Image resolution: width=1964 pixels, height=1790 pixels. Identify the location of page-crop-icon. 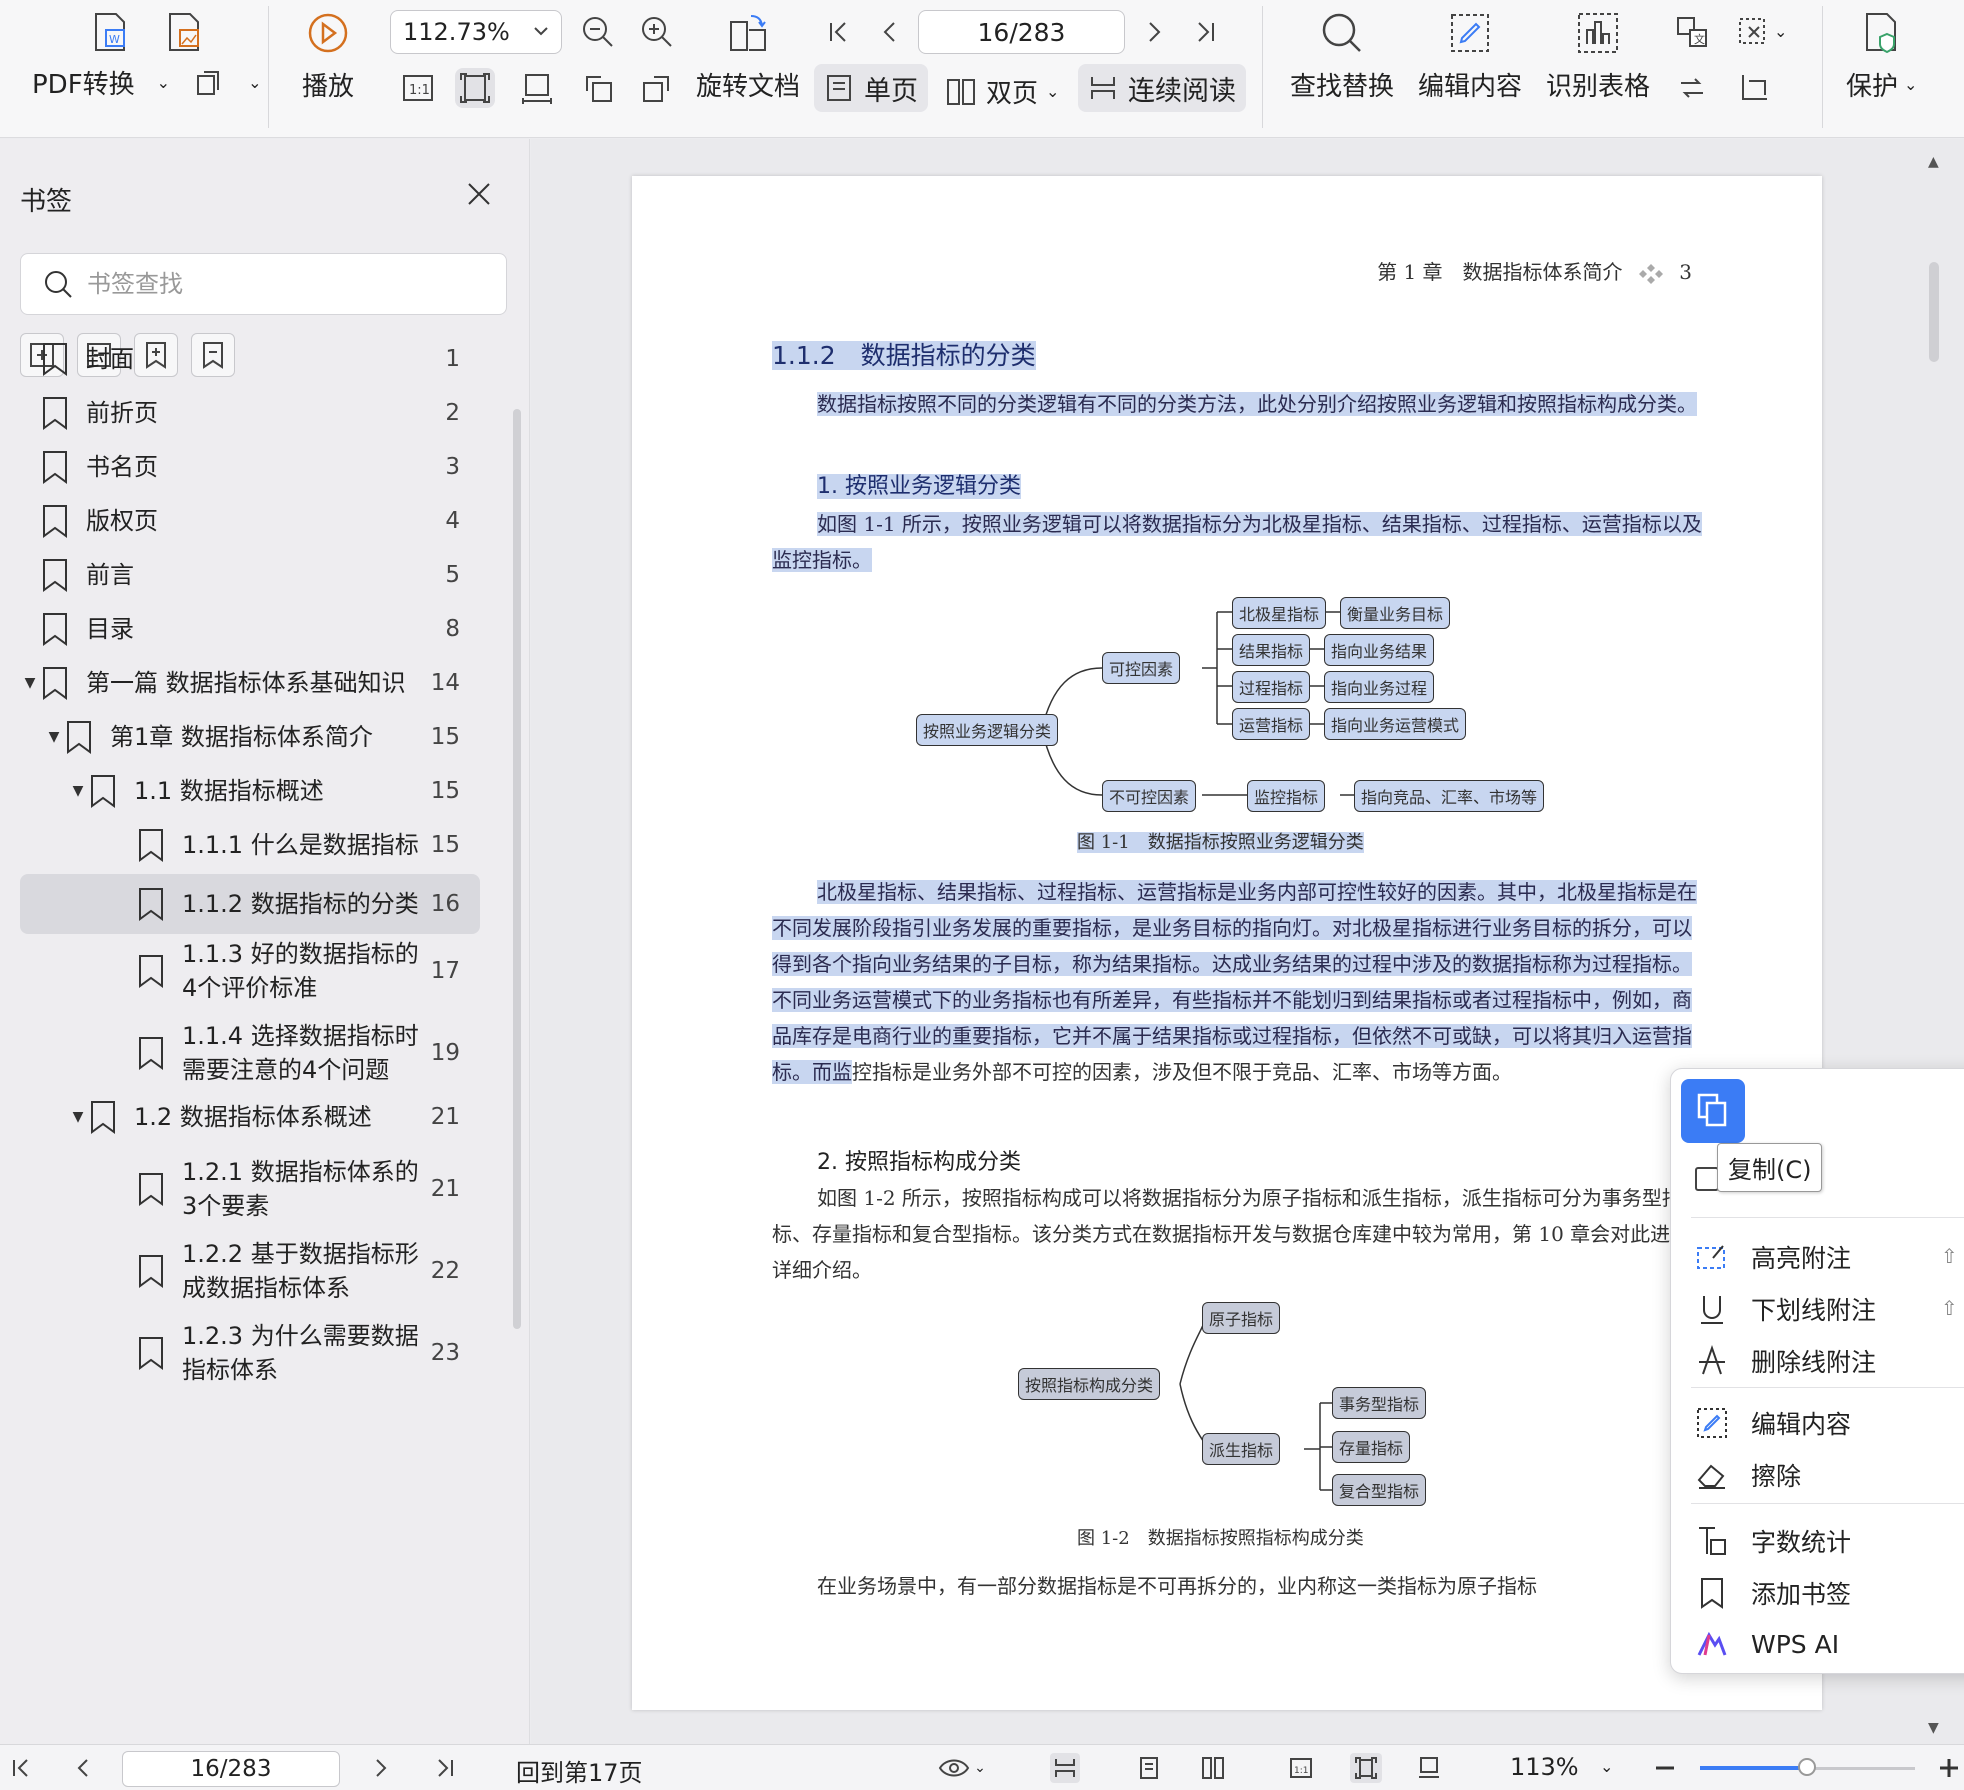
(1754, 88).